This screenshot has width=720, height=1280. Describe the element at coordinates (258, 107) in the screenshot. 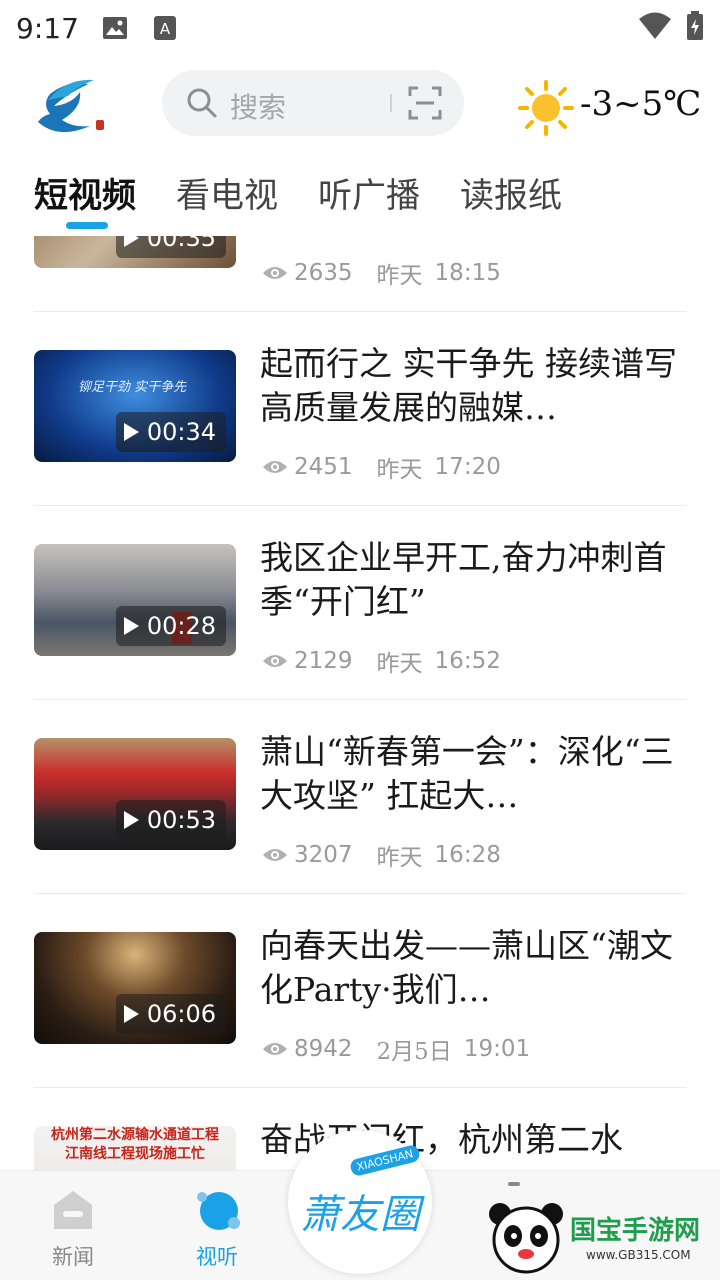

I see `search-placeholder: 搜索` at that location.